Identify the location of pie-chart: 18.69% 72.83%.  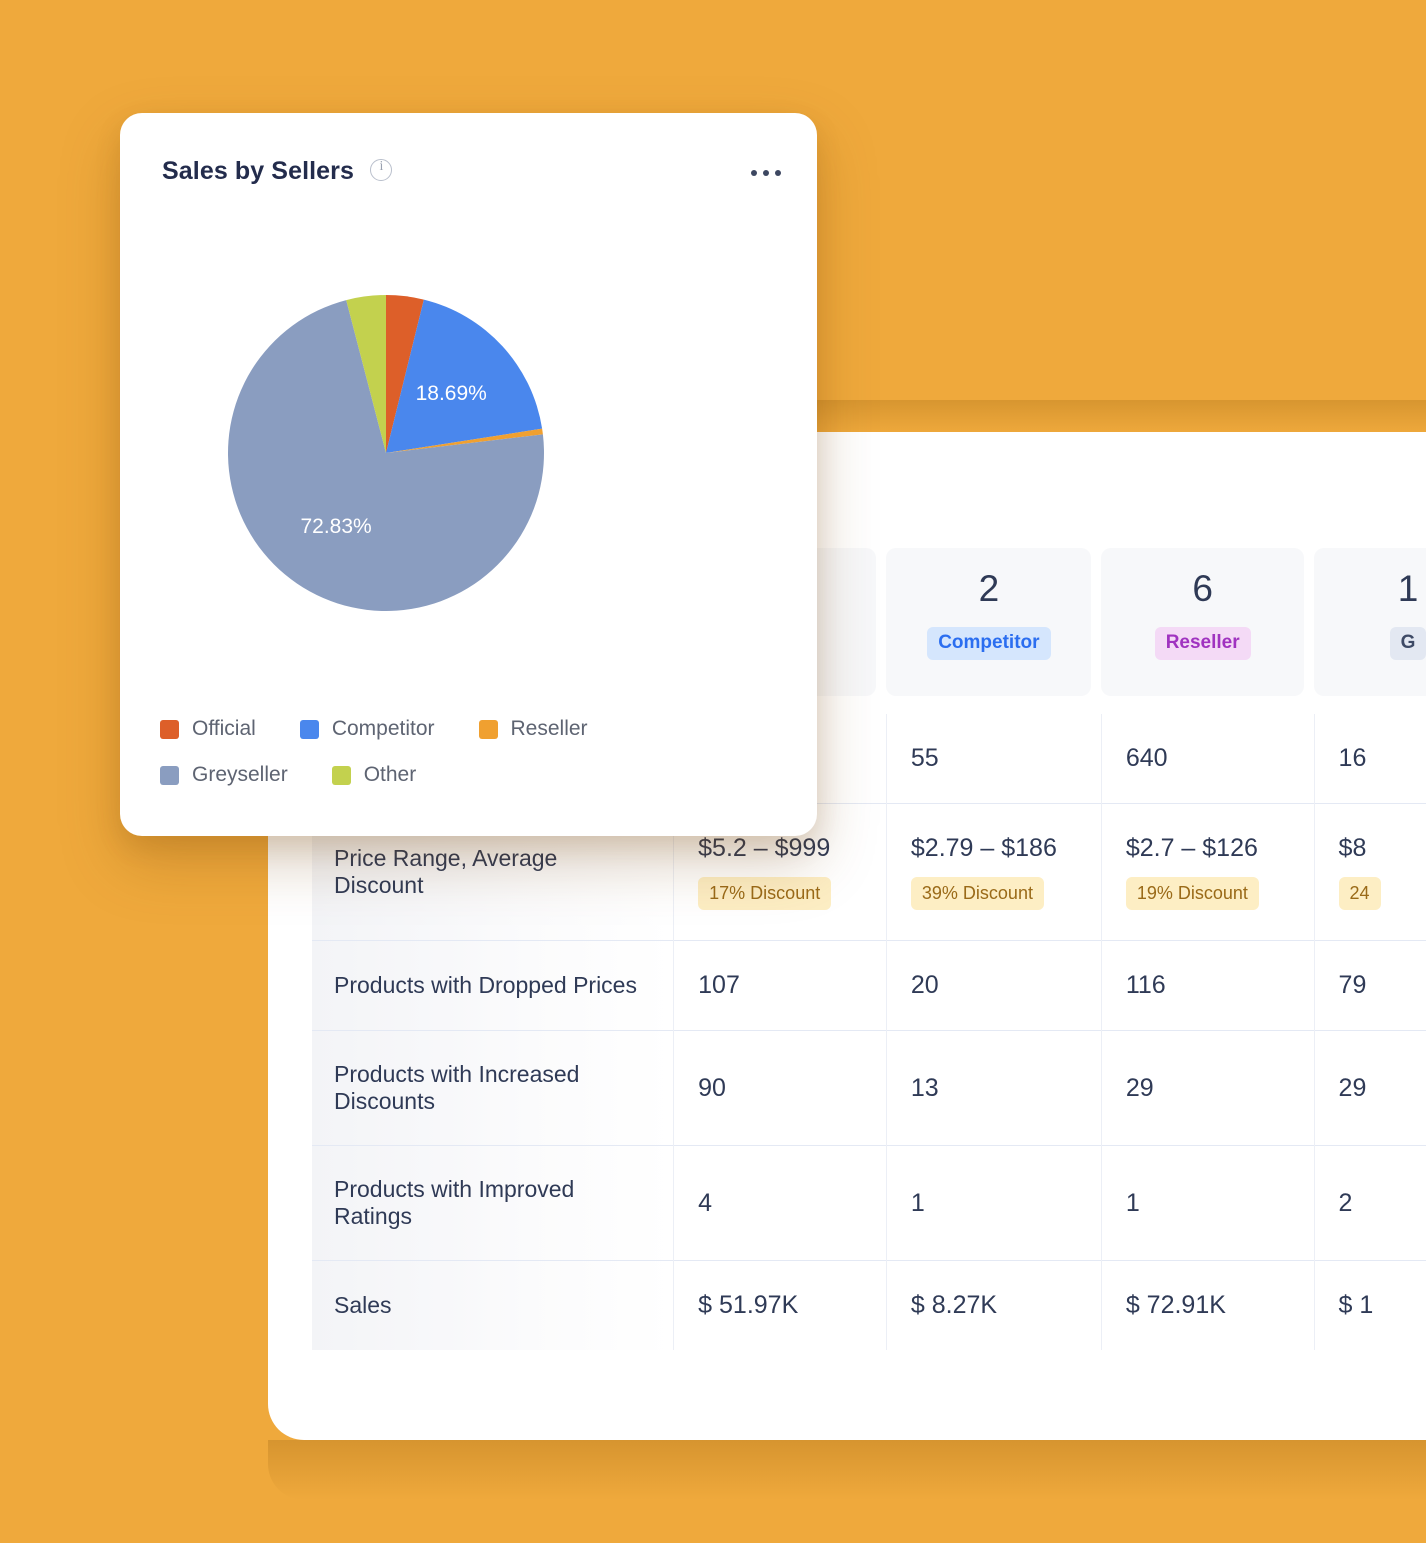
(466, 453).